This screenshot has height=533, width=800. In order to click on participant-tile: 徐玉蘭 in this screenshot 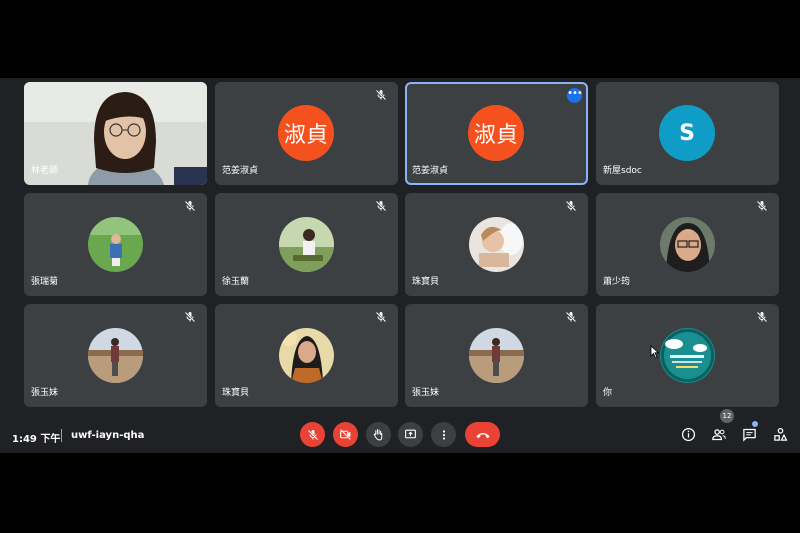, I will do `click(306, 244)`.